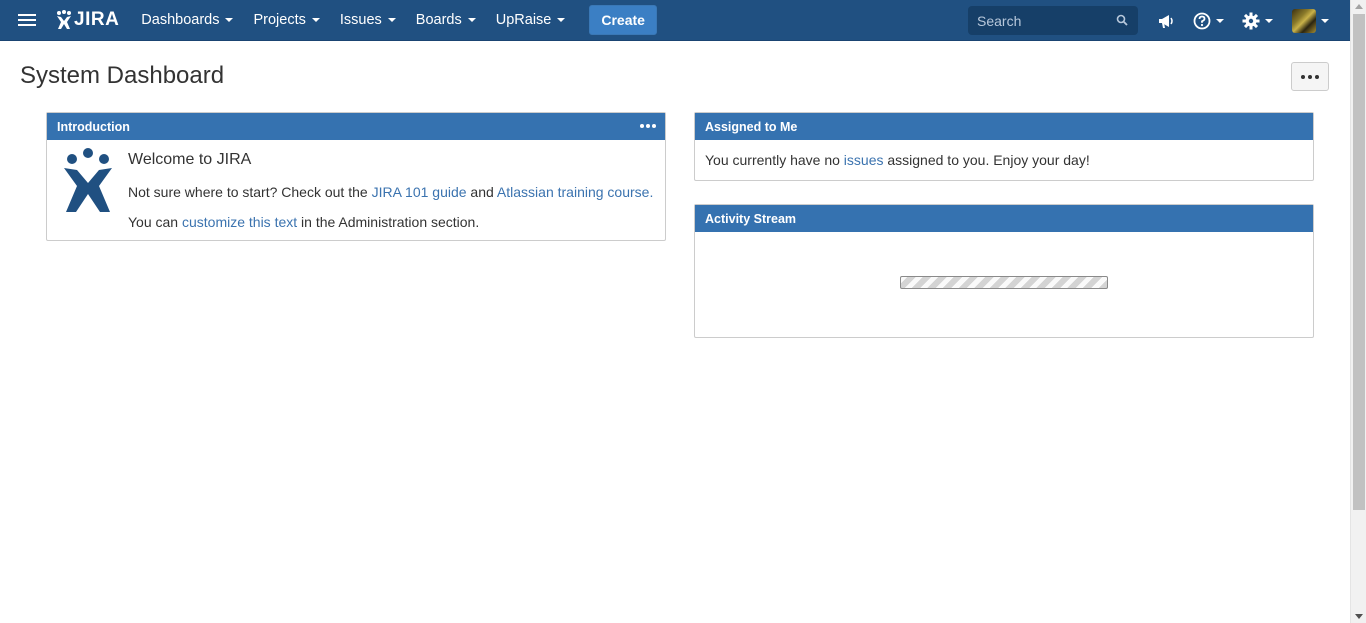 The width and height of the screenshot is (1366, 623). Describe the element at coordinates (93, 126) in the screenshot. I see `gadget-title: Introduction` at that location.